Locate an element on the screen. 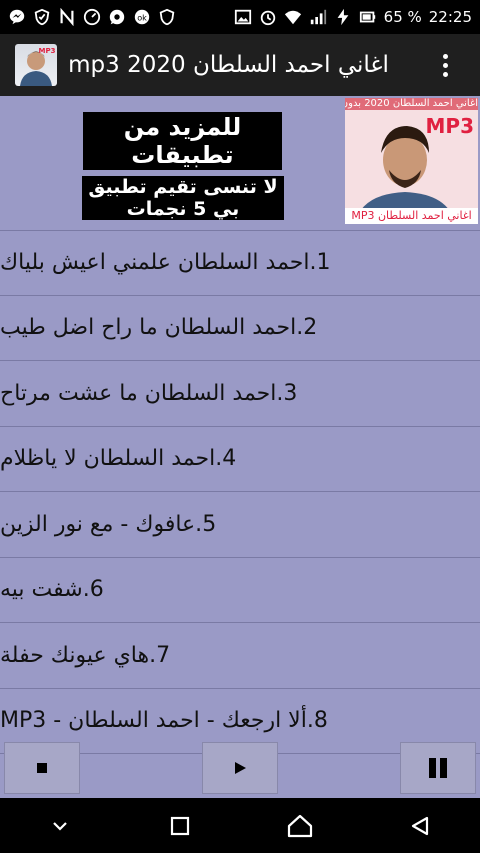  stop-button is located at coordinates (42, 768).